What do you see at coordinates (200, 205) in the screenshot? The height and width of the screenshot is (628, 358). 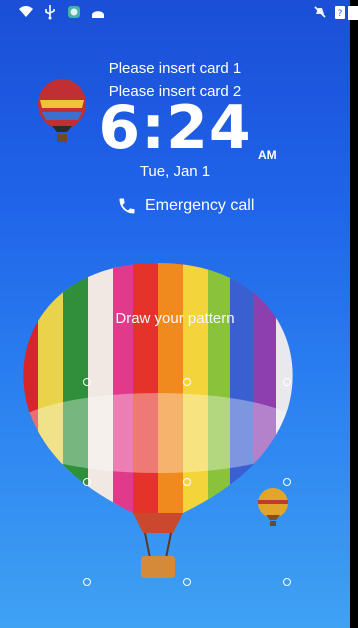 I see `emergency-call-label: Emergency call` at bounding box center [200, 205].